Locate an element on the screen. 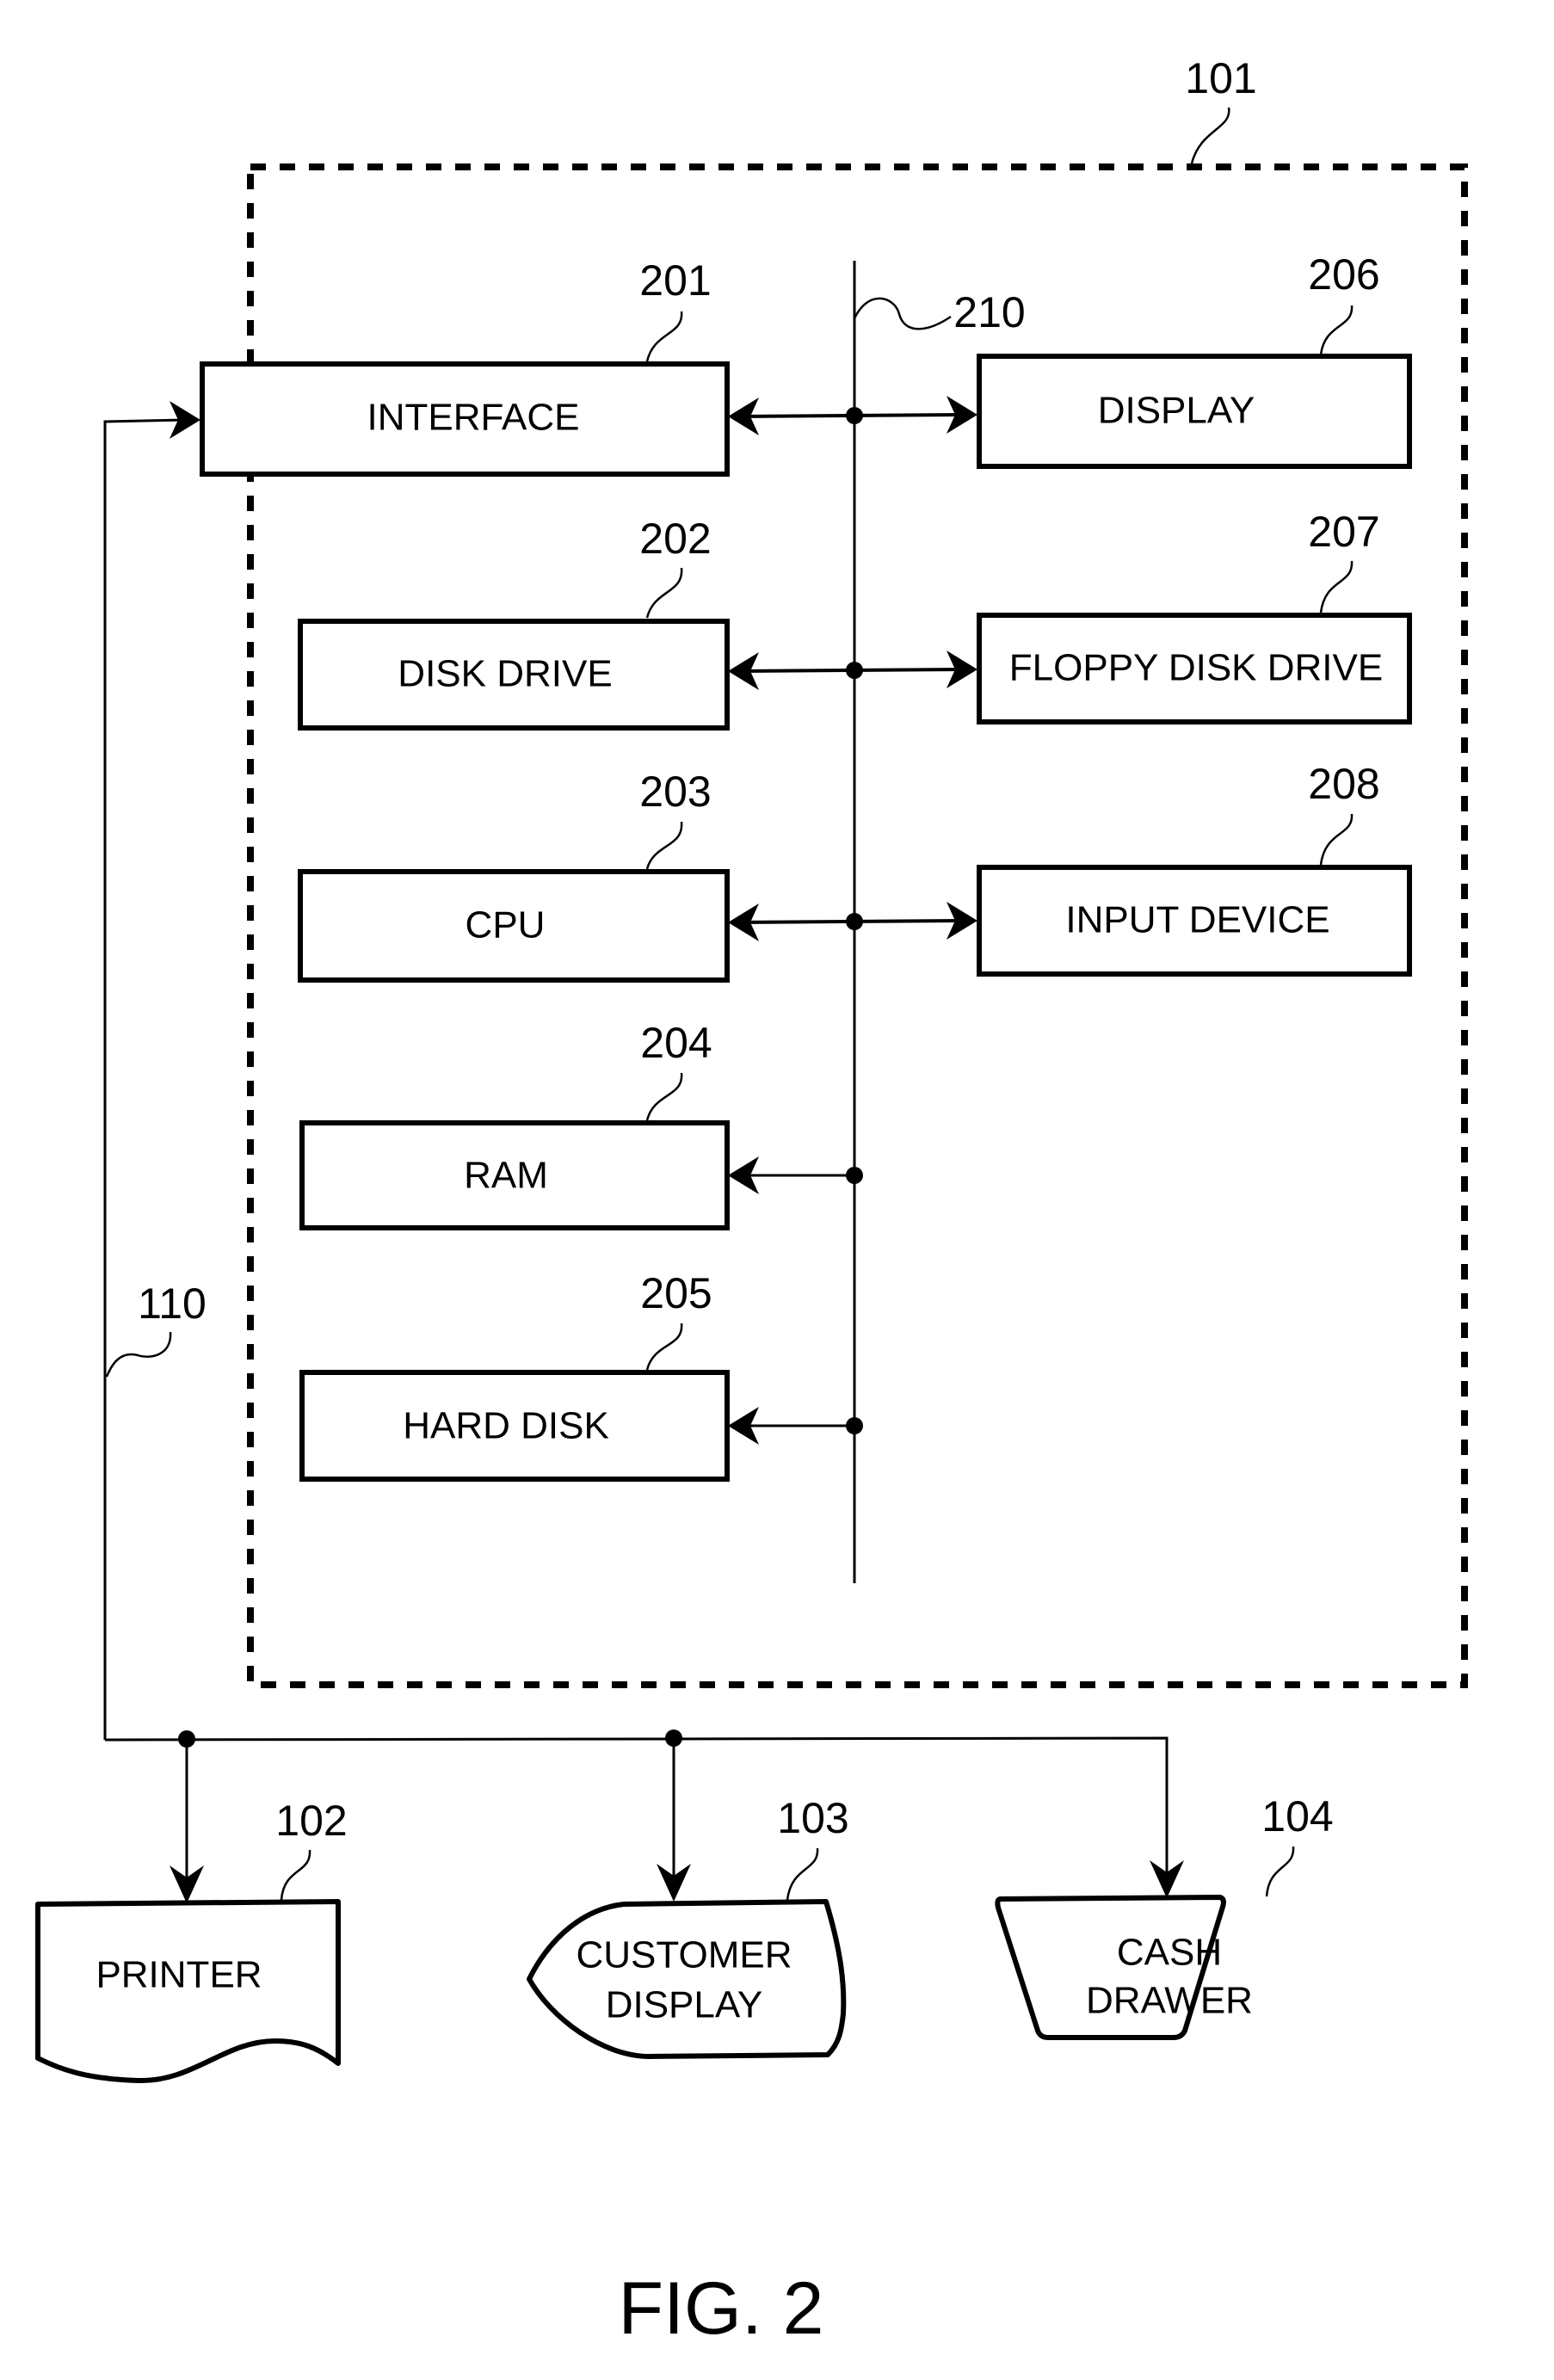  connection-disk-drive-floppy is located at coordinates (852, 670).